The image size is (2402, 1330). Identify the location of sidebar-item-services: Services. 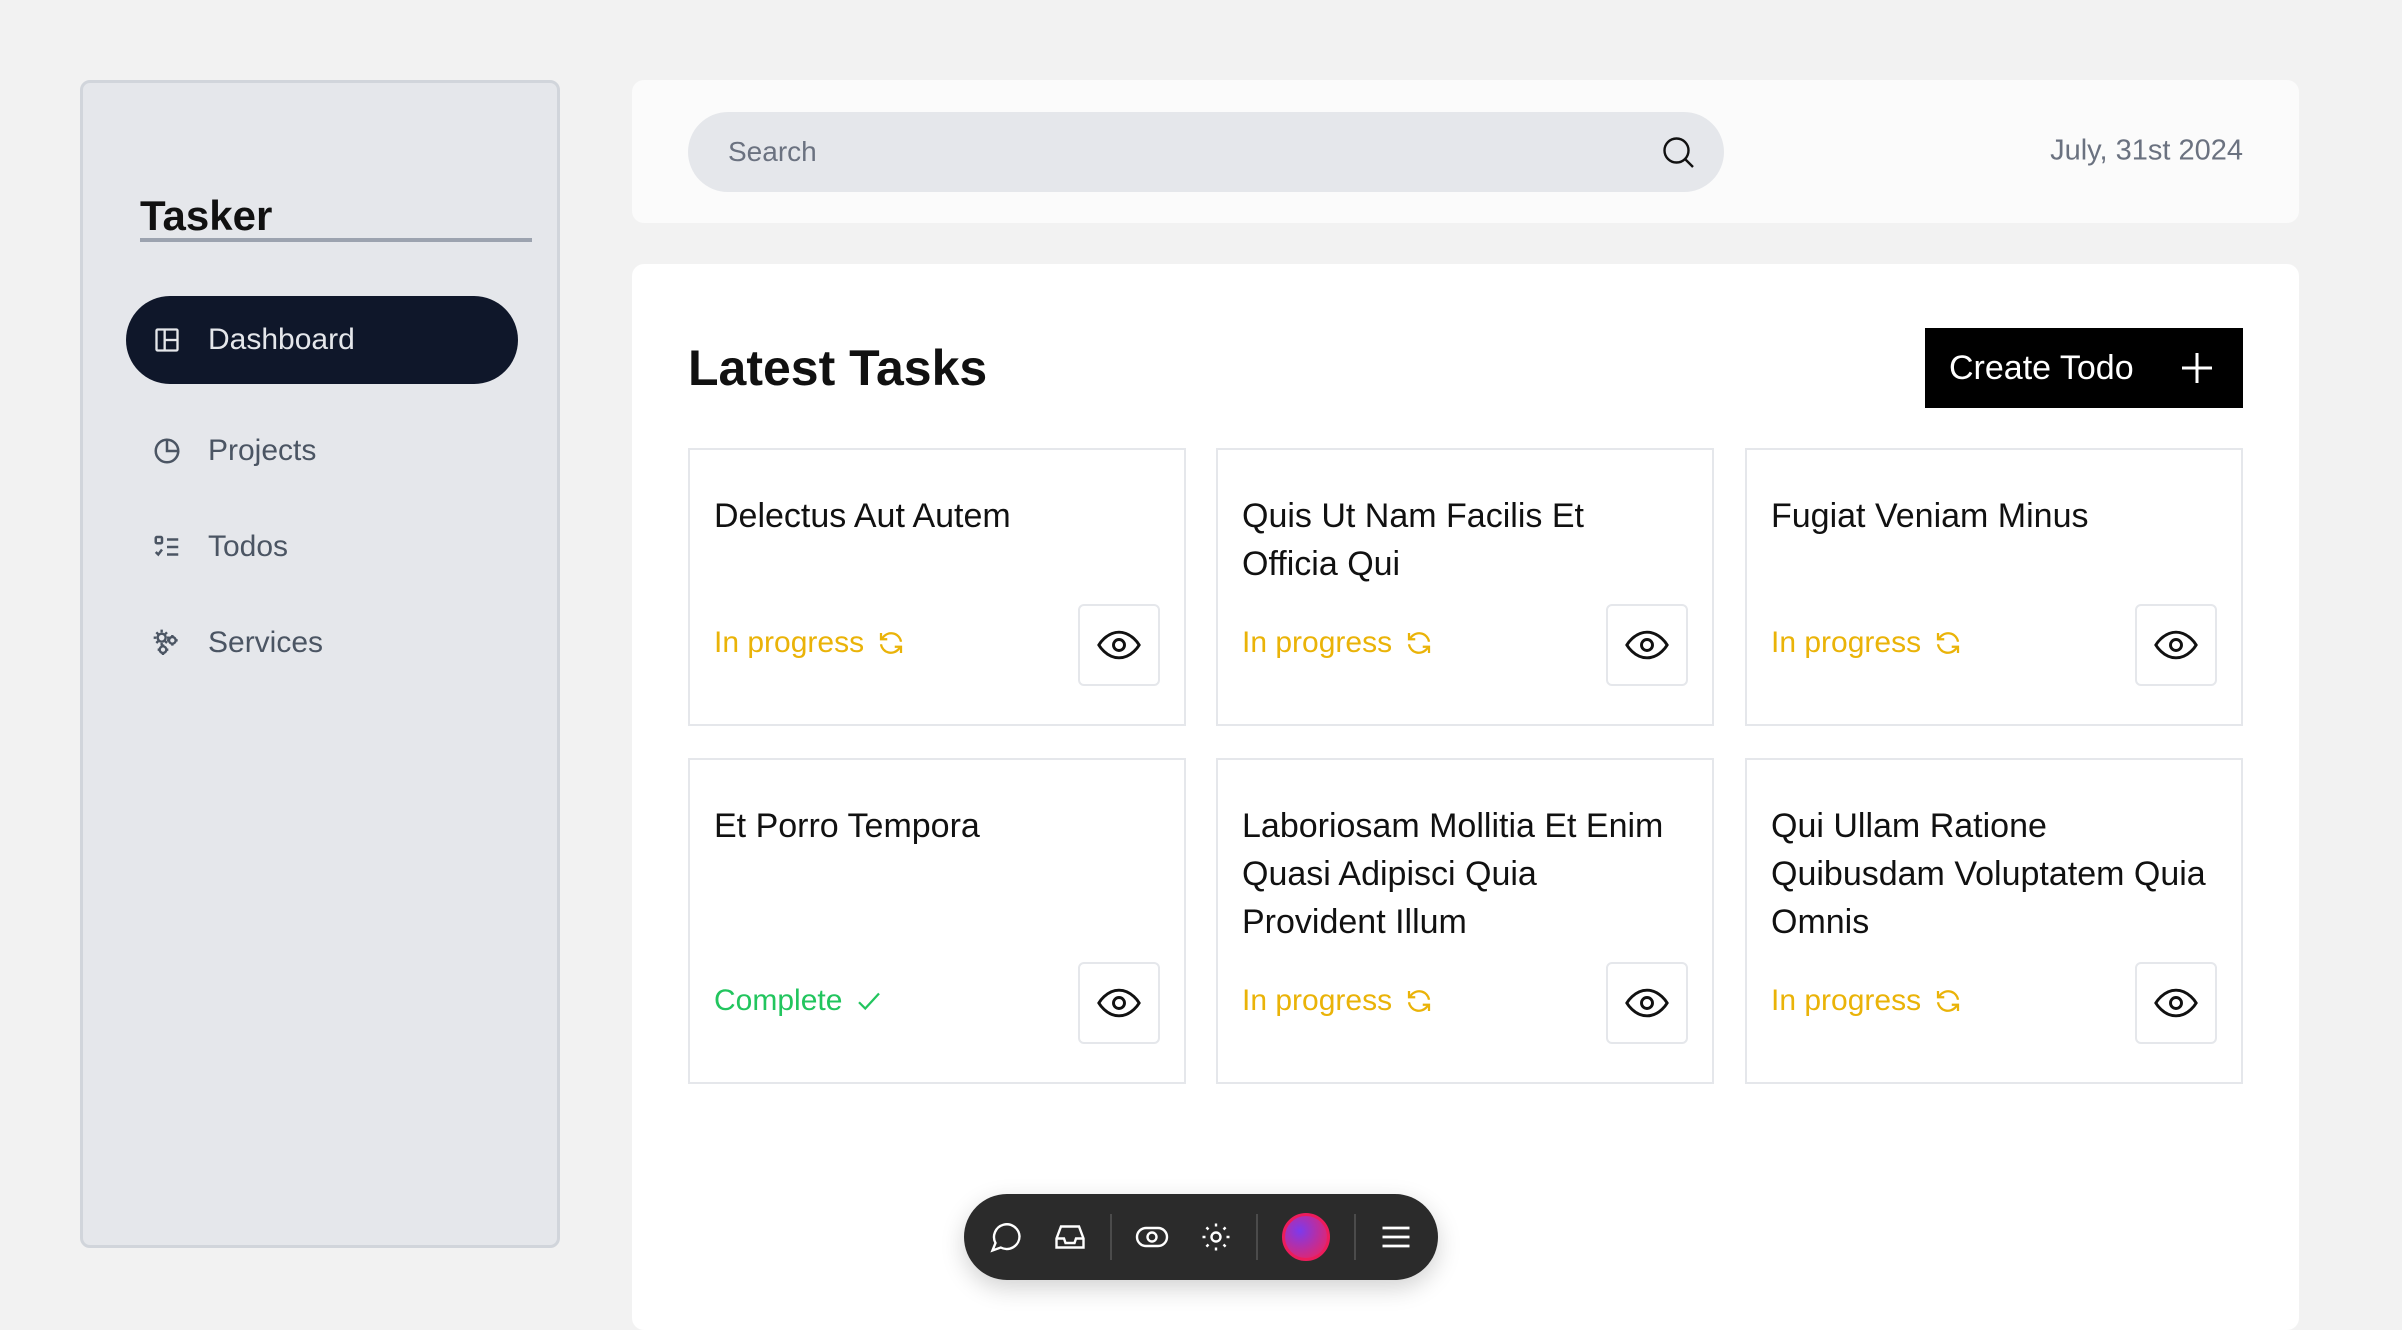
(322, 643).